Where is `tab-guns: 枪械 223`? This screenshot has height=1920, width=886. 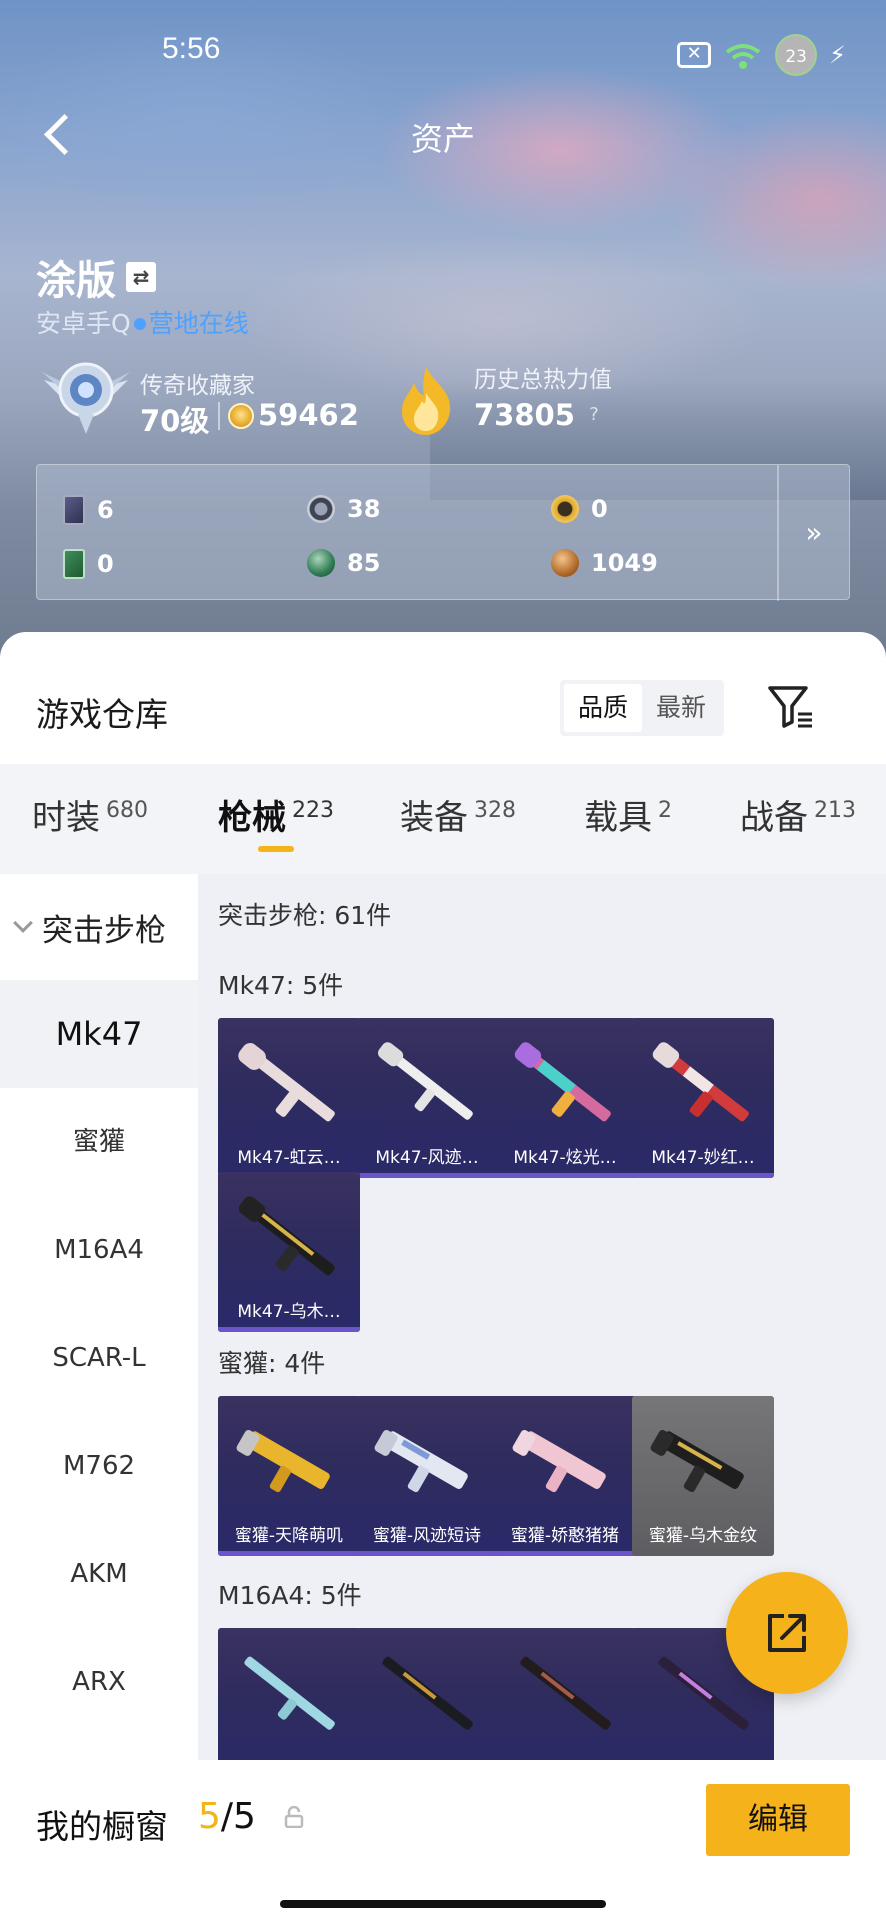
tab-guns: 枪械 223 is located at coordinates (276, 814).